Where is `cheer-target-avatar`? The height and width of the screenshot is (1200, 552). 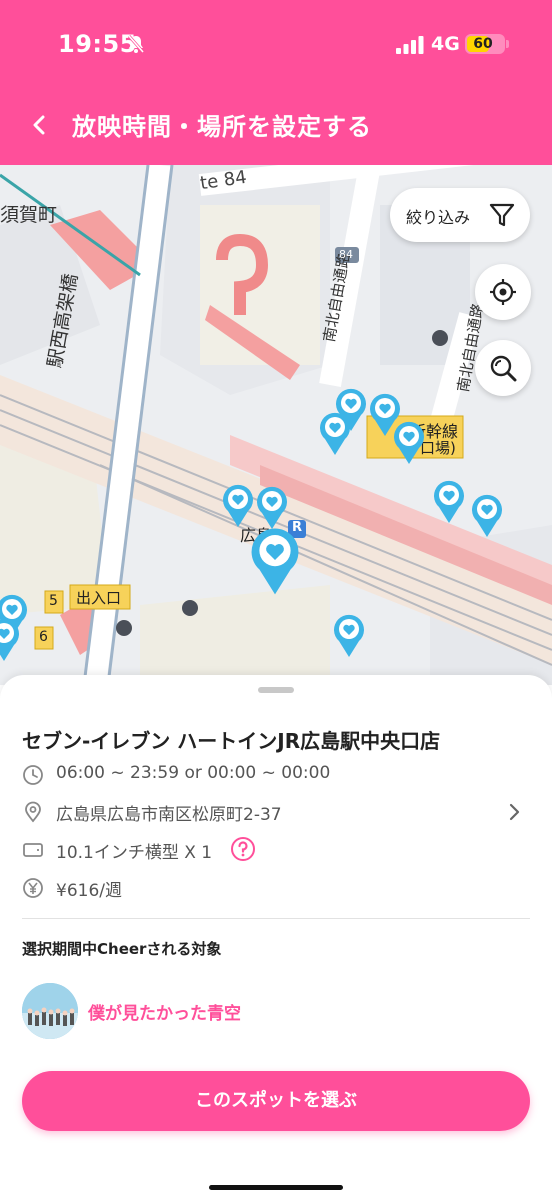 cheer-target-avatar is located at coordinates (50, 1011).